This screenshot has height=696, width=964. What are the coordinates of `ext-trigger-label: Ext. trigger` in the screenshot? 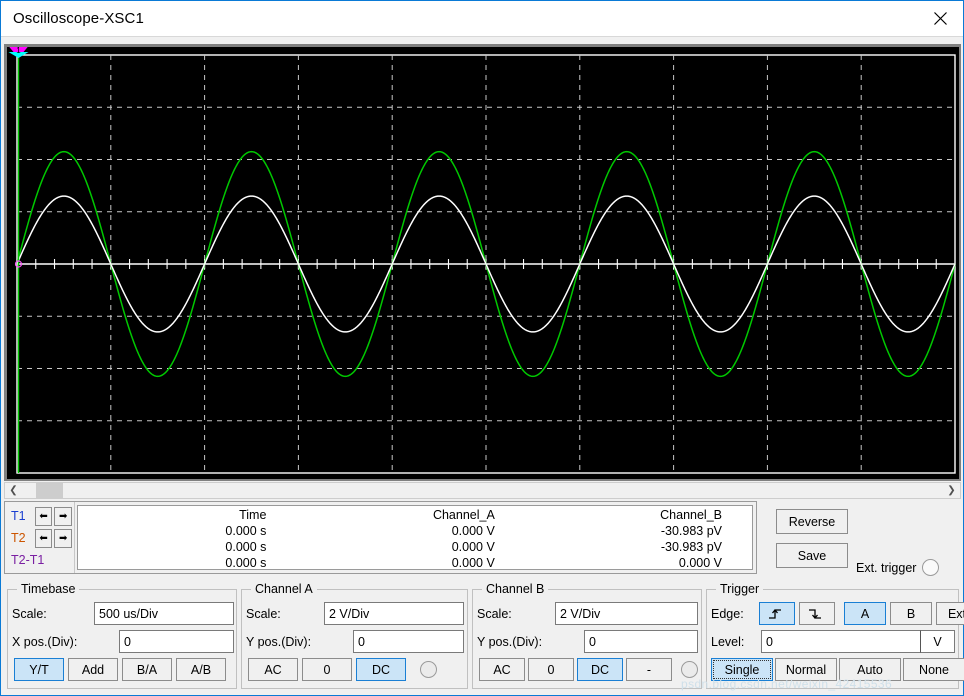 It's located at (886, 567).